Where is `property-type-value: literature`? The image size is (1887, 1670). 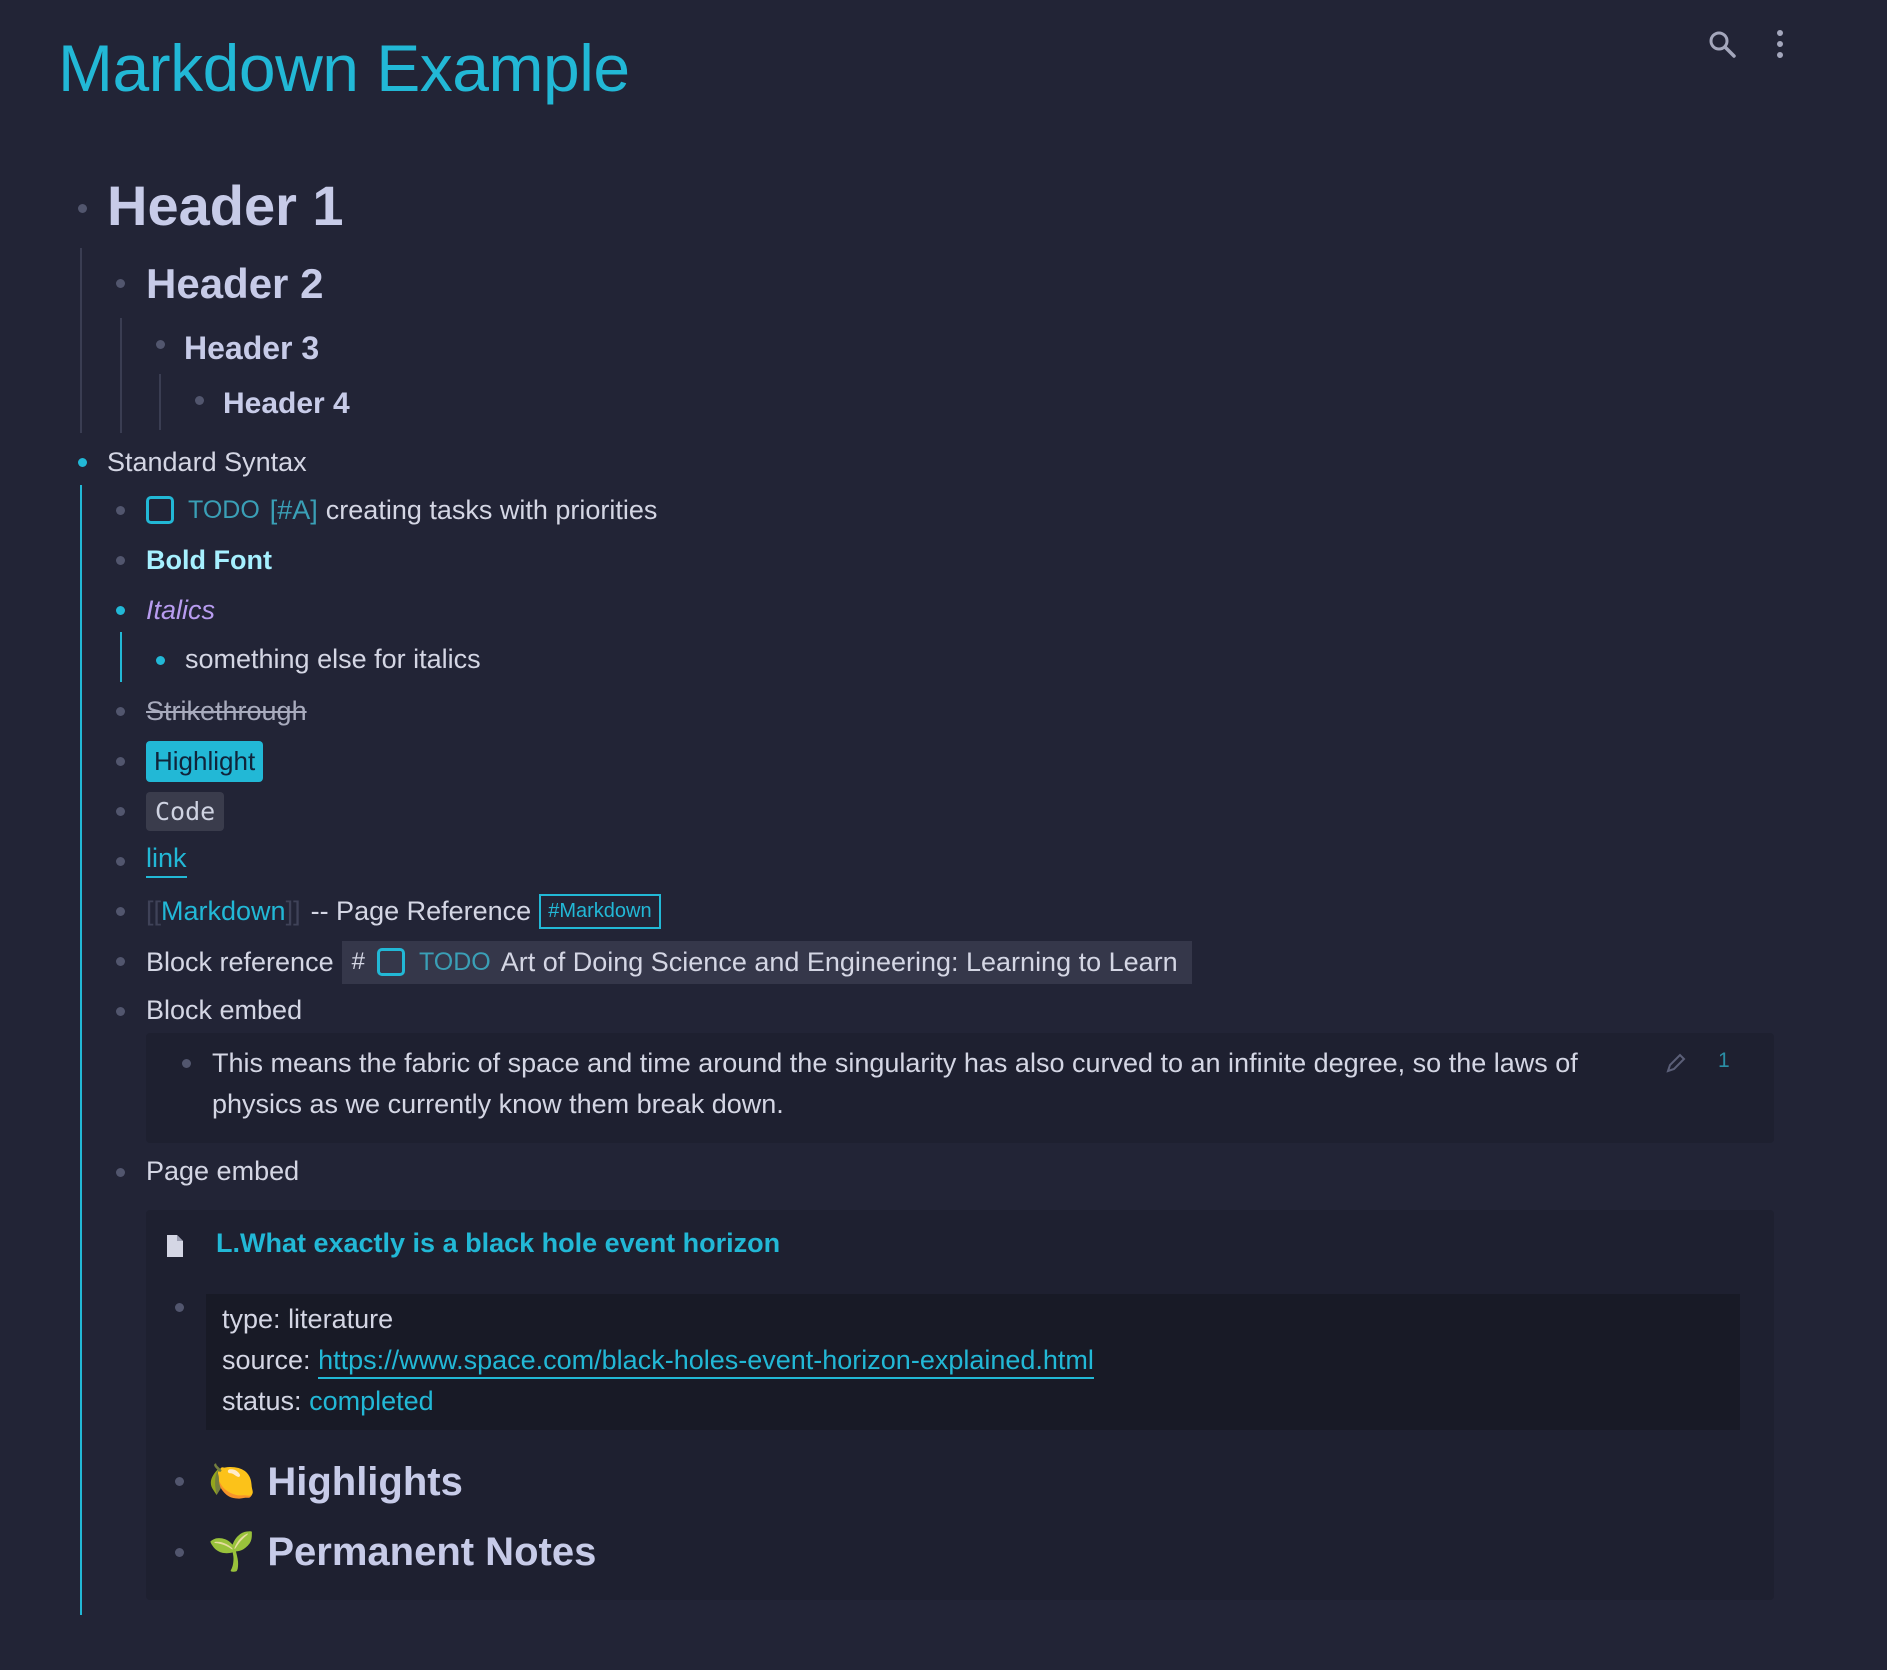 property-type-value: literature is located at coordinates (341, 1319).